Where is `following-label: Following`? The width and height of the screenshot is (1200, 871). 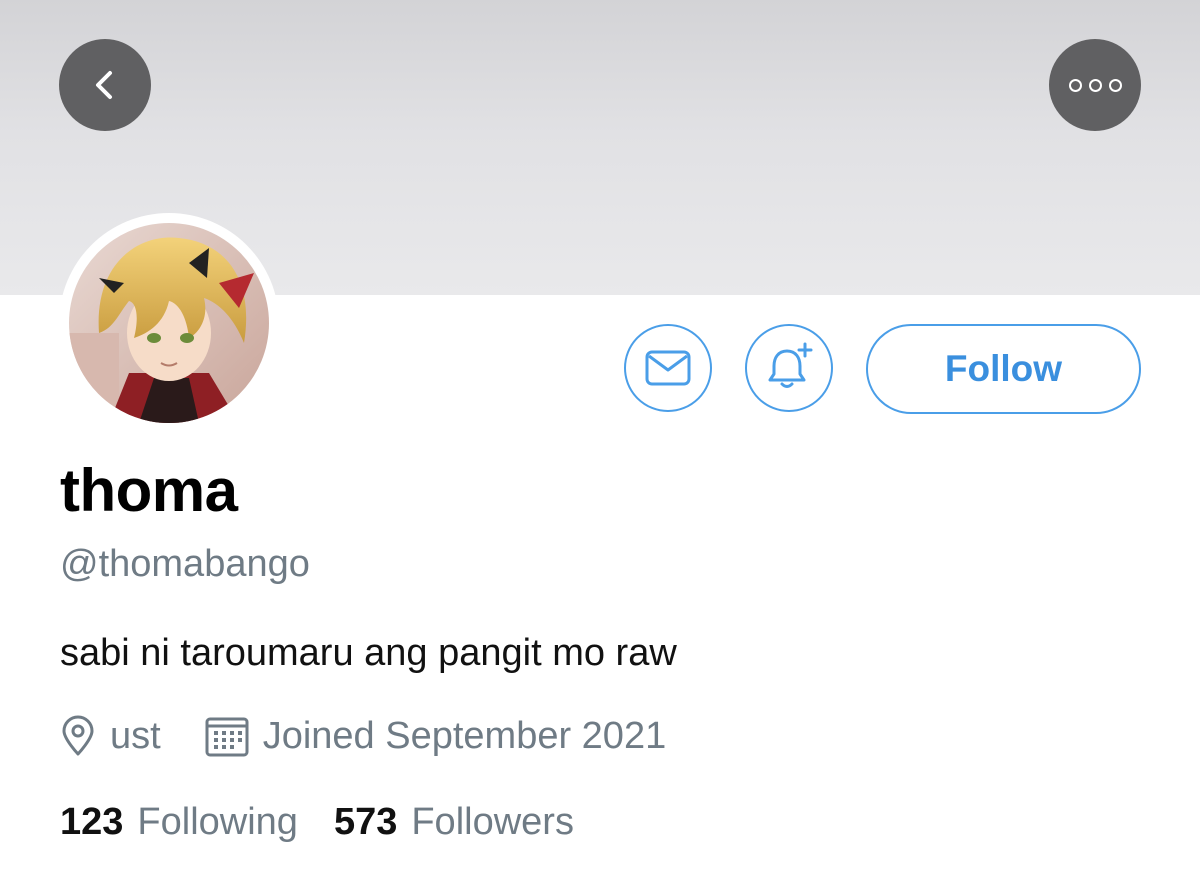 following-label: Following is located at coordinates (217, 822).